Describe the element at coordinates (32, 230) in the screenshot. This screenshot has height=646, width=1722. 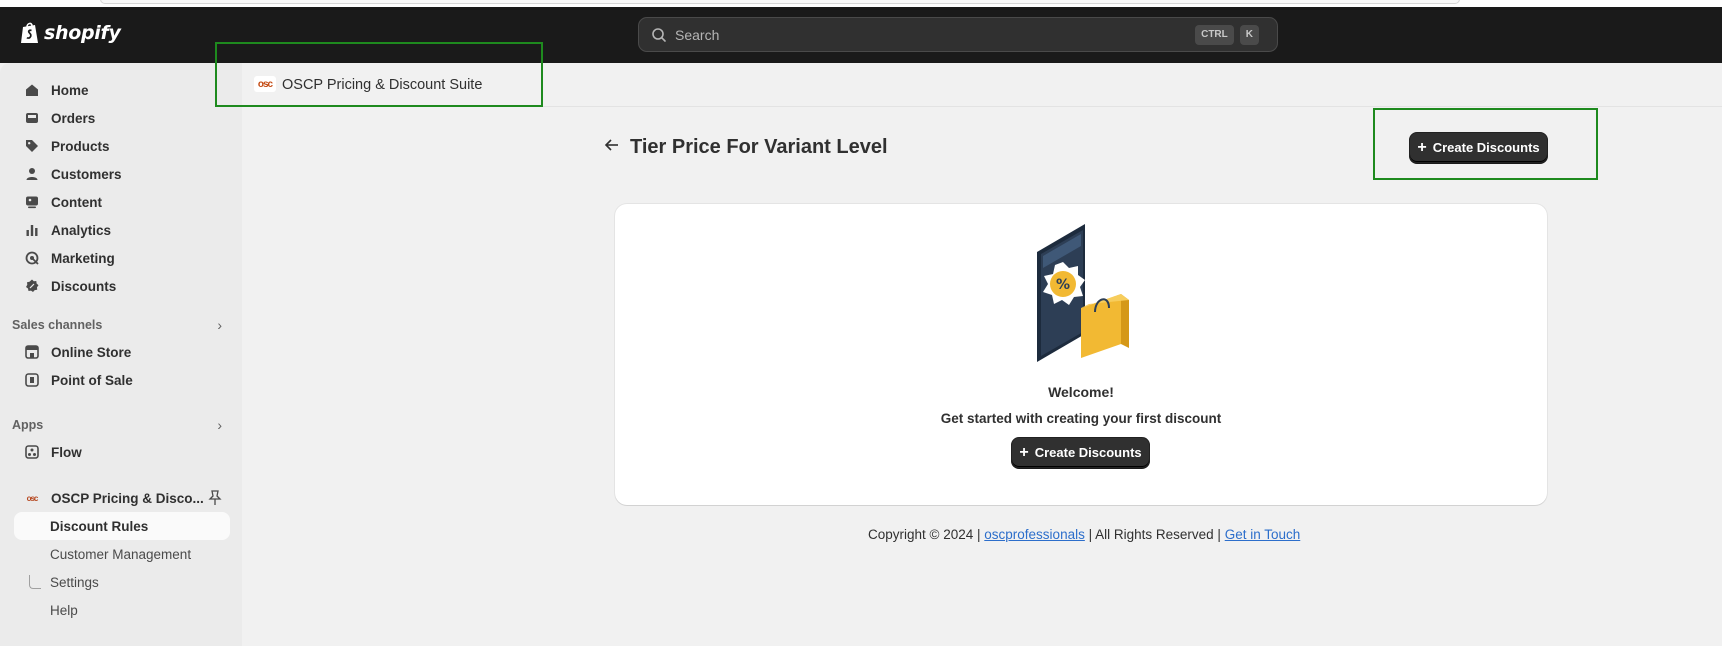
I see `bar-chart-icon` at that location.